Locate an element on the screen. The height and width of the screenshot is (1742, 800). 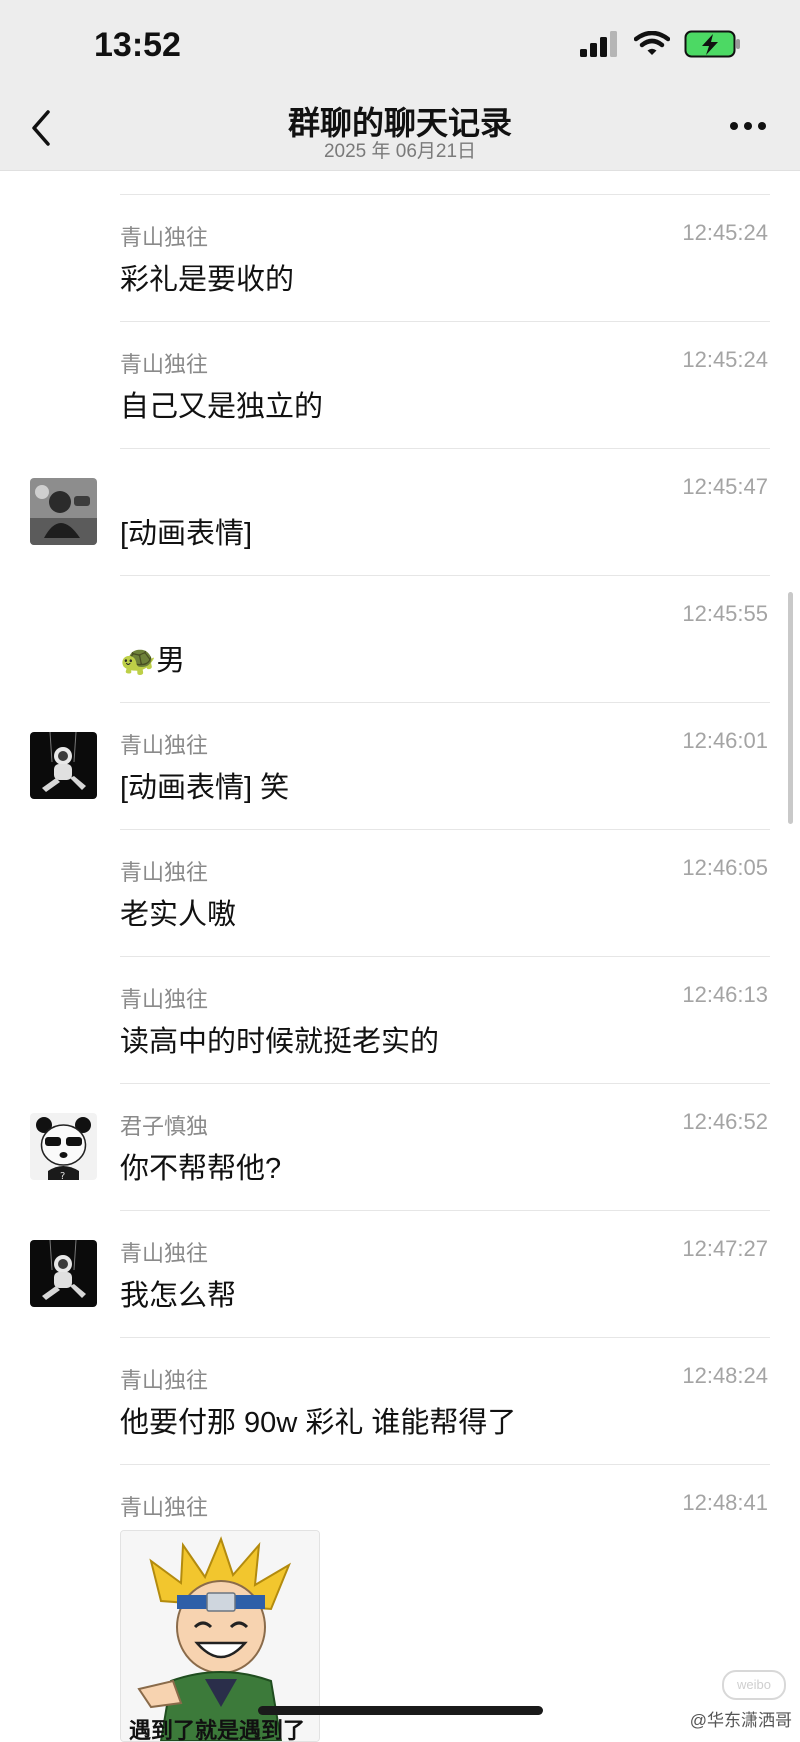
list-item: ? 君子慎独 12:46:52 你不帮帮他? is located at coordinates (400, 1172).